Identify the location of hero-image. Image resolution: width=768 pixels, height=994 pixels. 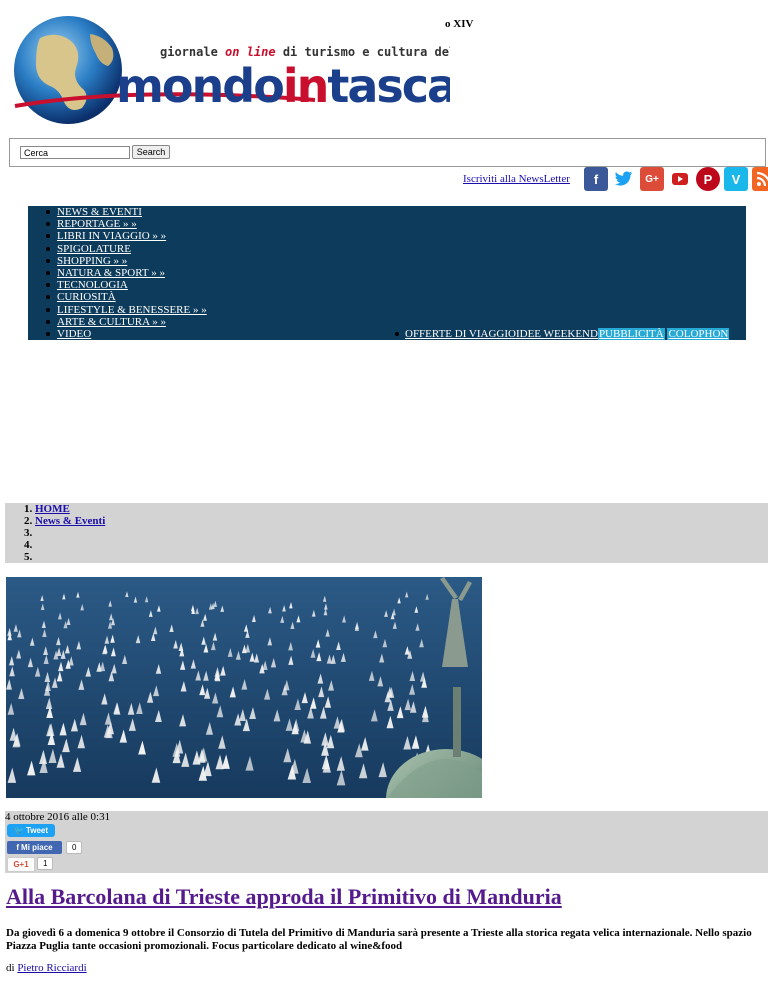
(244, 687).